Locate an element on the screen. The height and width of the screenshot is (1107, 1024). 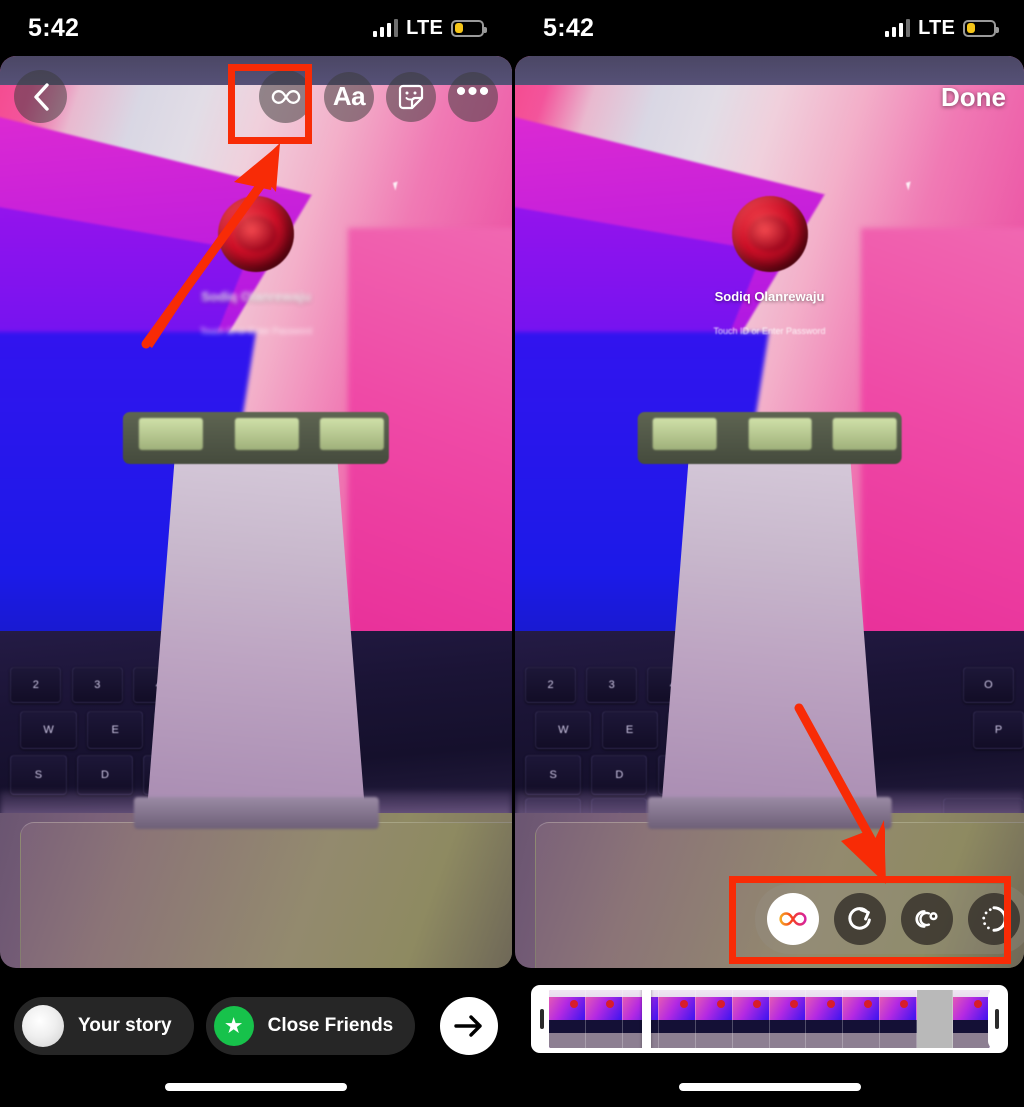
back-button is located at coordinates (40, 96).